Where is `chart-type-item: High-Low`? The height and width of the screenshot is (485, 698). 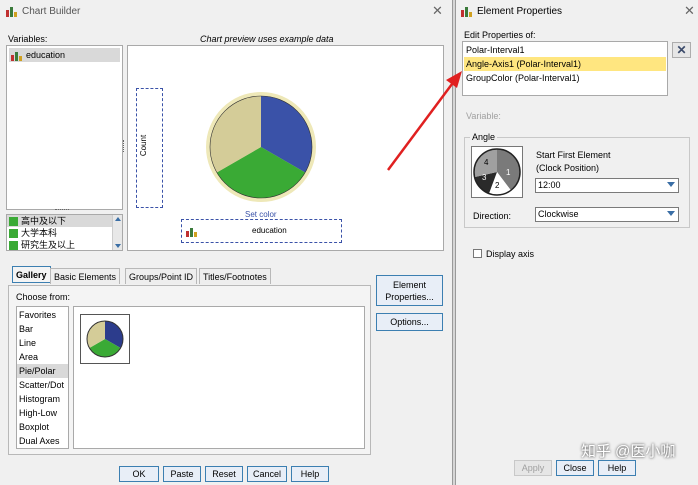
chart-type-item: High-Low is located at coordinates (42, 413).